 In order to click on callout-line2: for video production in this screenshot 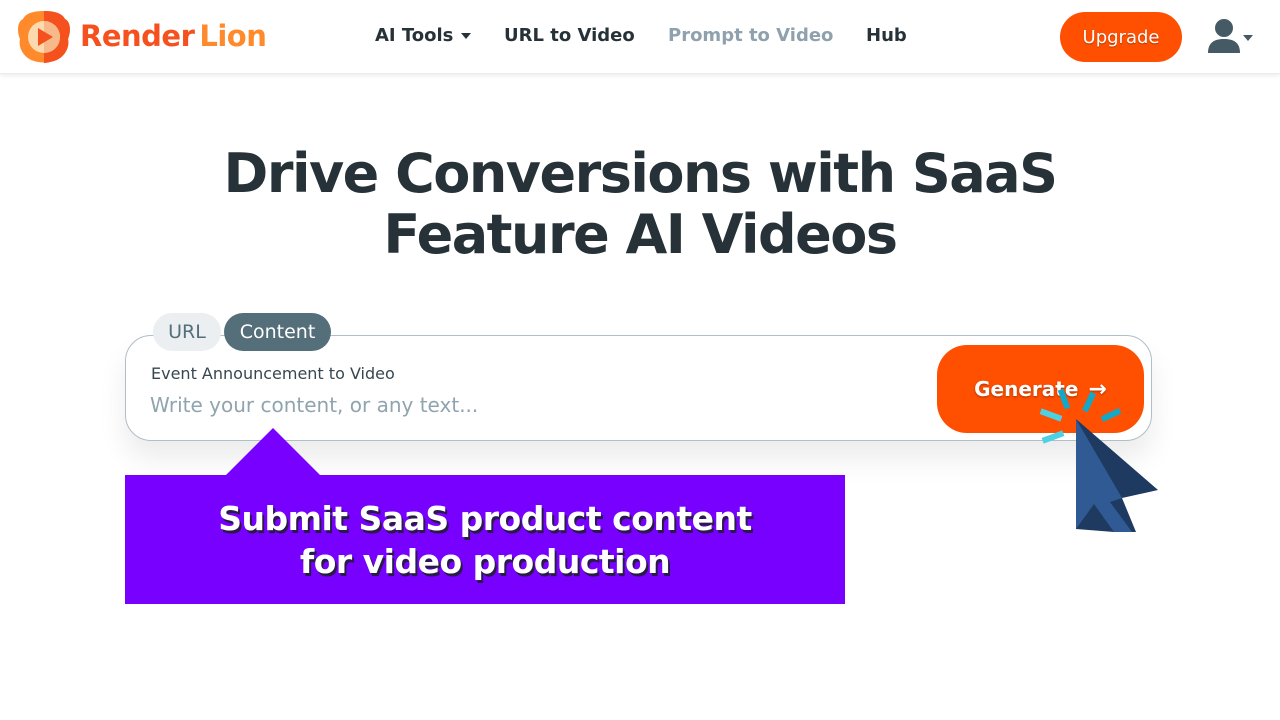, I will do `click(485, 561)`.